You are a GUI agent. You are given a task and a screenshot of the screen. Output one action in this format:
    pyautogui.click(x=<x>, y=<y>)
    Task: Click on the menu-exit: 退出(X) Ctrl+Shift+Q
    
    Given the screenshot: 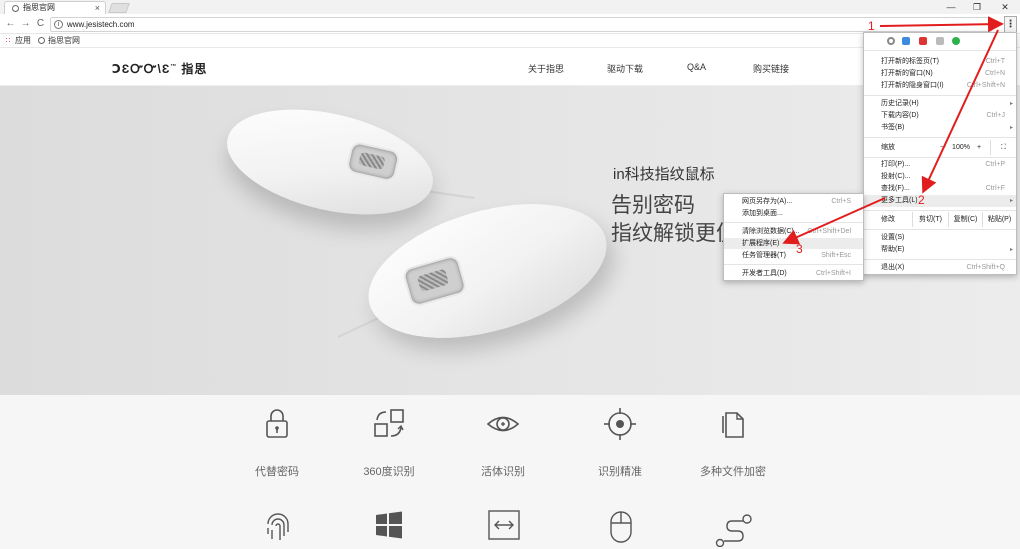 What is the action you would take?
    pyautogui.click(x=940, y=268)
    